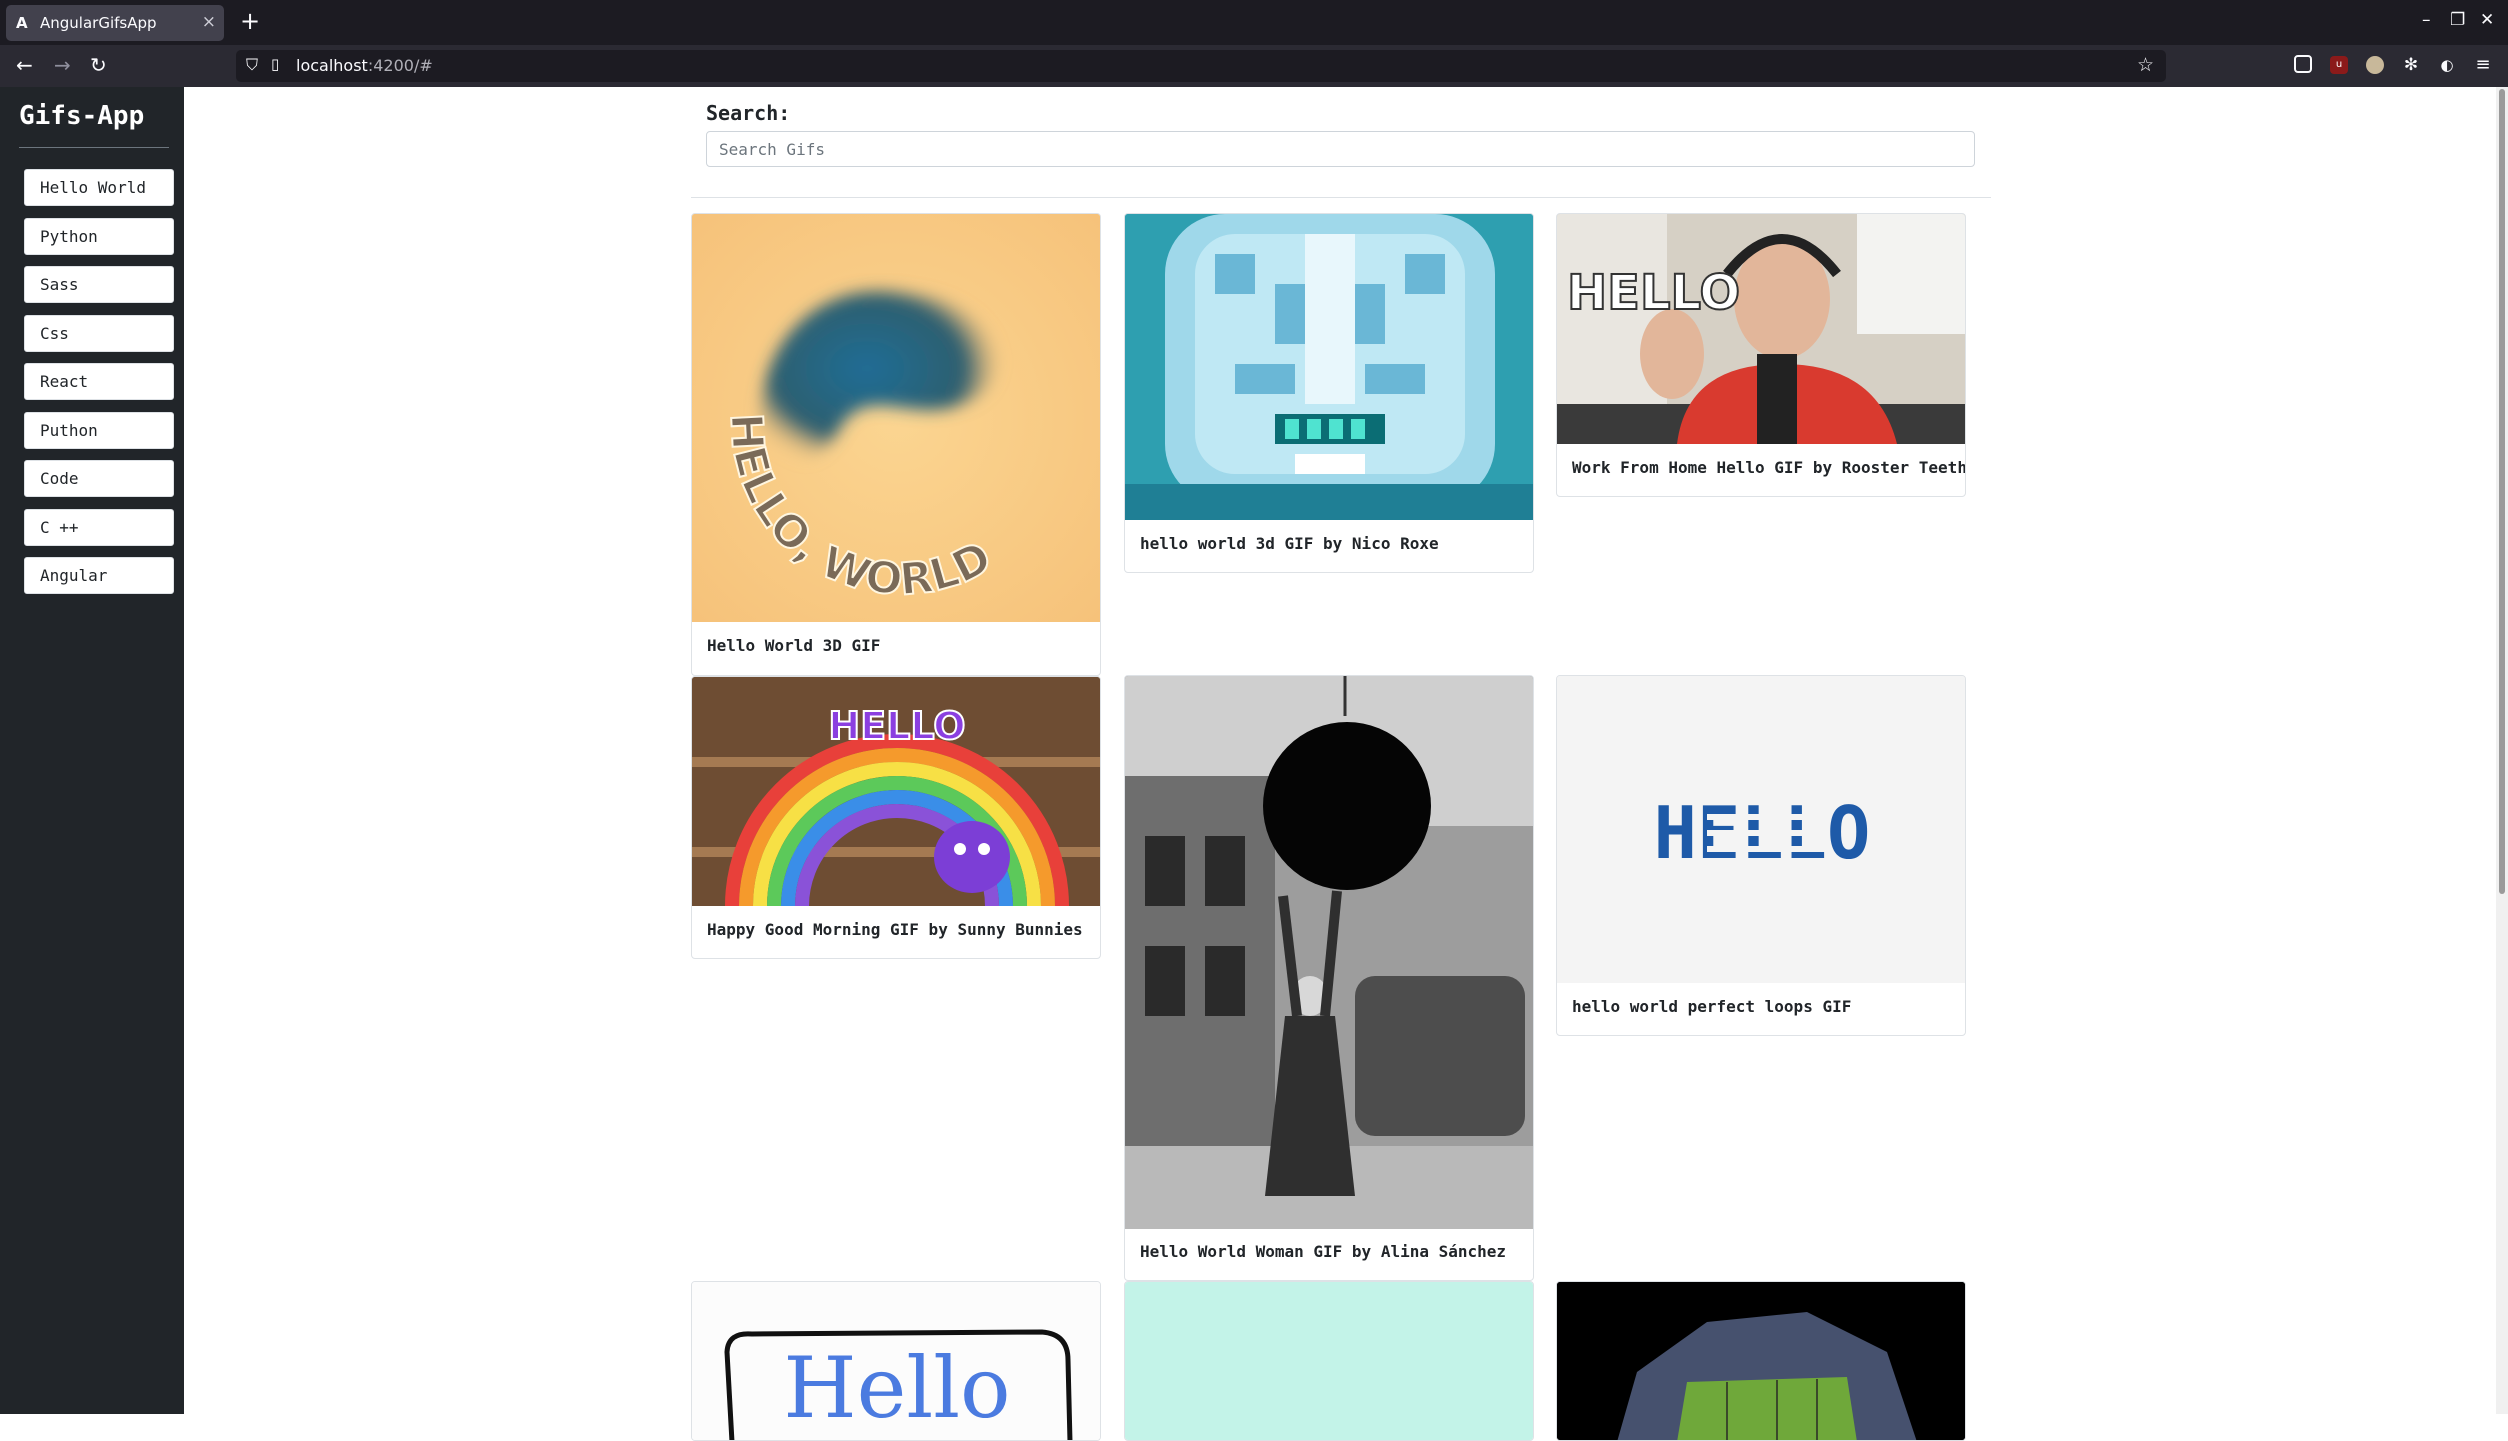  What do you see at coordinates (2457, 20) in the screenshot?
I see `restore-window-icon: ❐` at bounding box center [2457, 20].